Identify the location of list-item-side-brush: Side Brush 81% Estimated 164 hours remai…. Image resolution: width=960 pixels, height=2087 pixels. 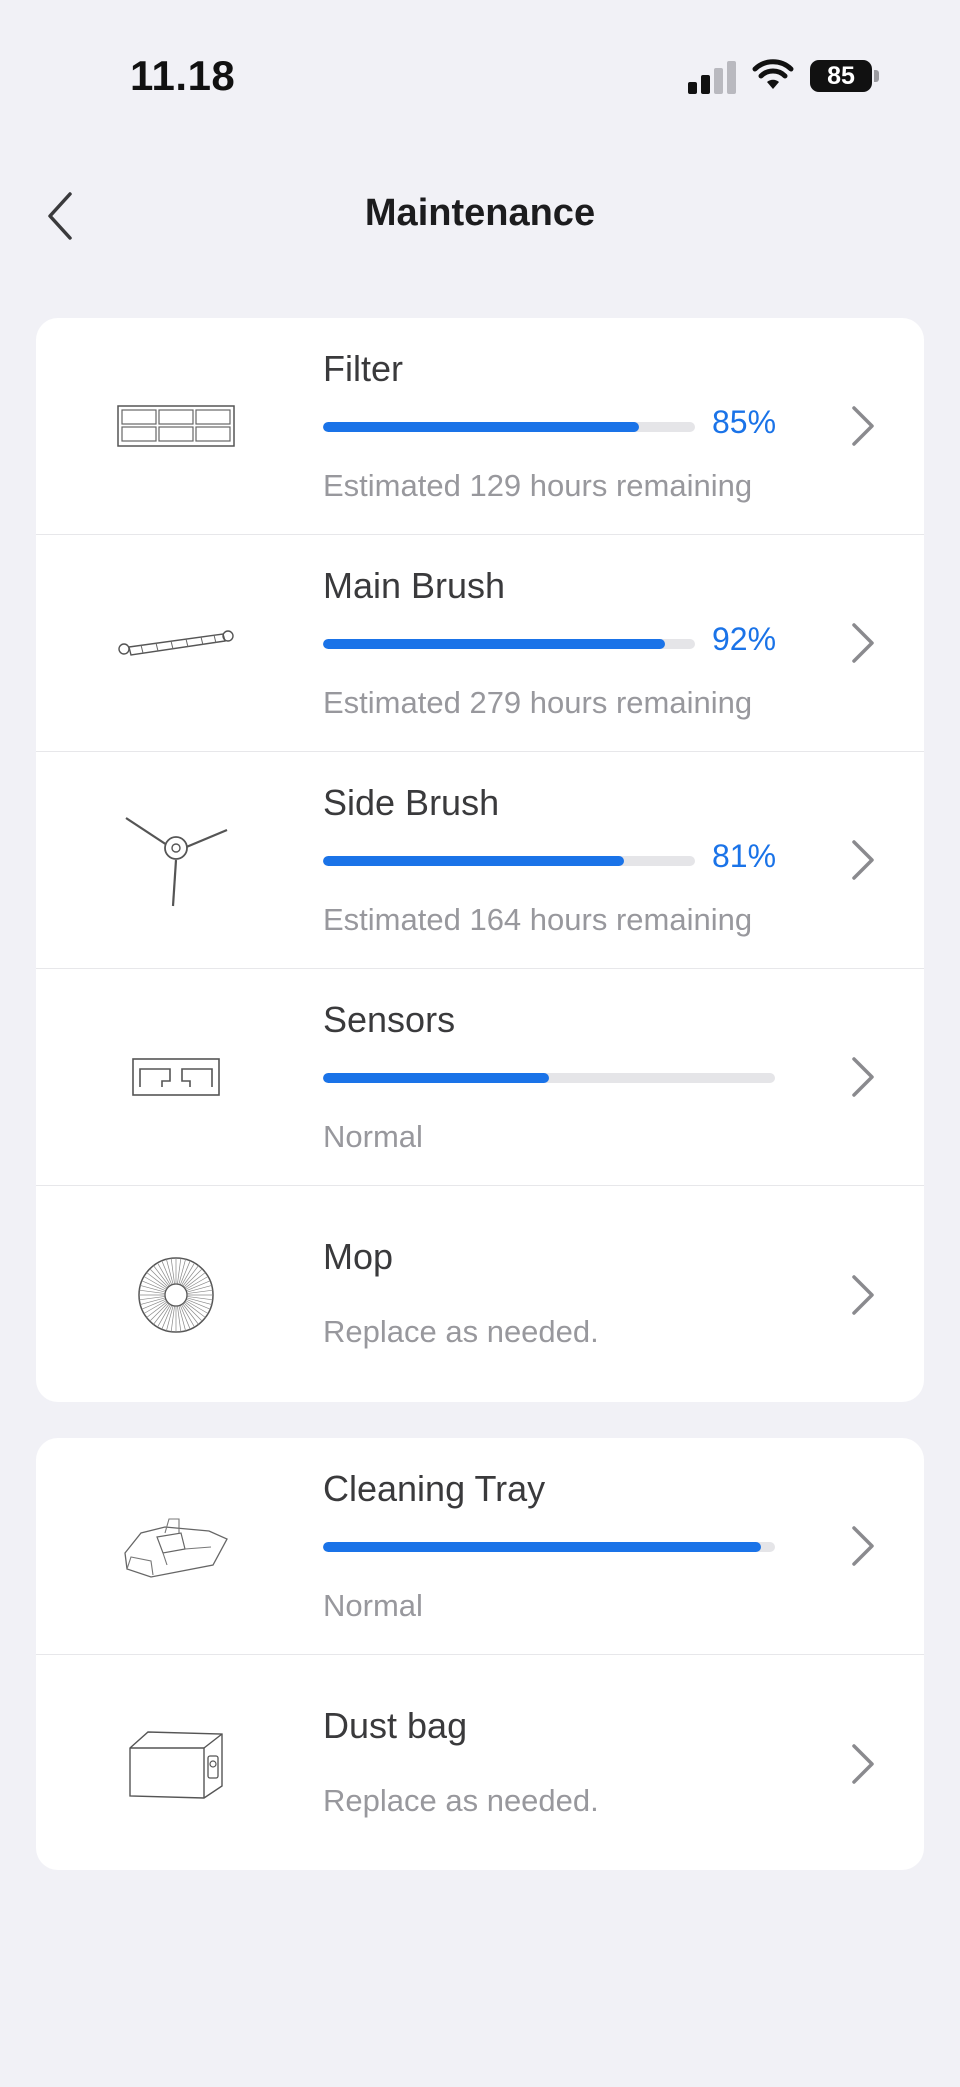
(480, 860).